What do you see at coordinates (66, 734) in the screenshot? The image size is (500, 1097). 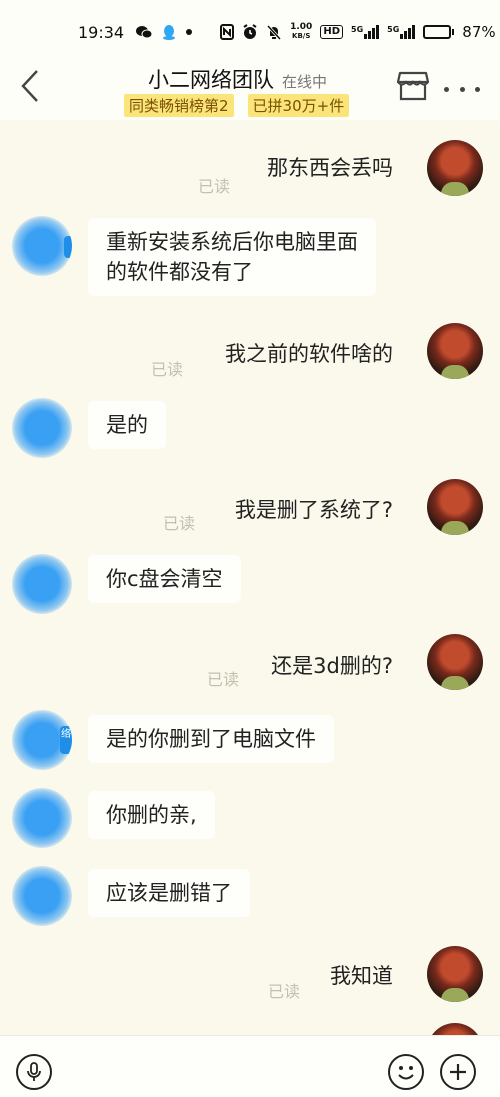 I see `avatar-edge-label: 络` at bounding box center [66, 734].